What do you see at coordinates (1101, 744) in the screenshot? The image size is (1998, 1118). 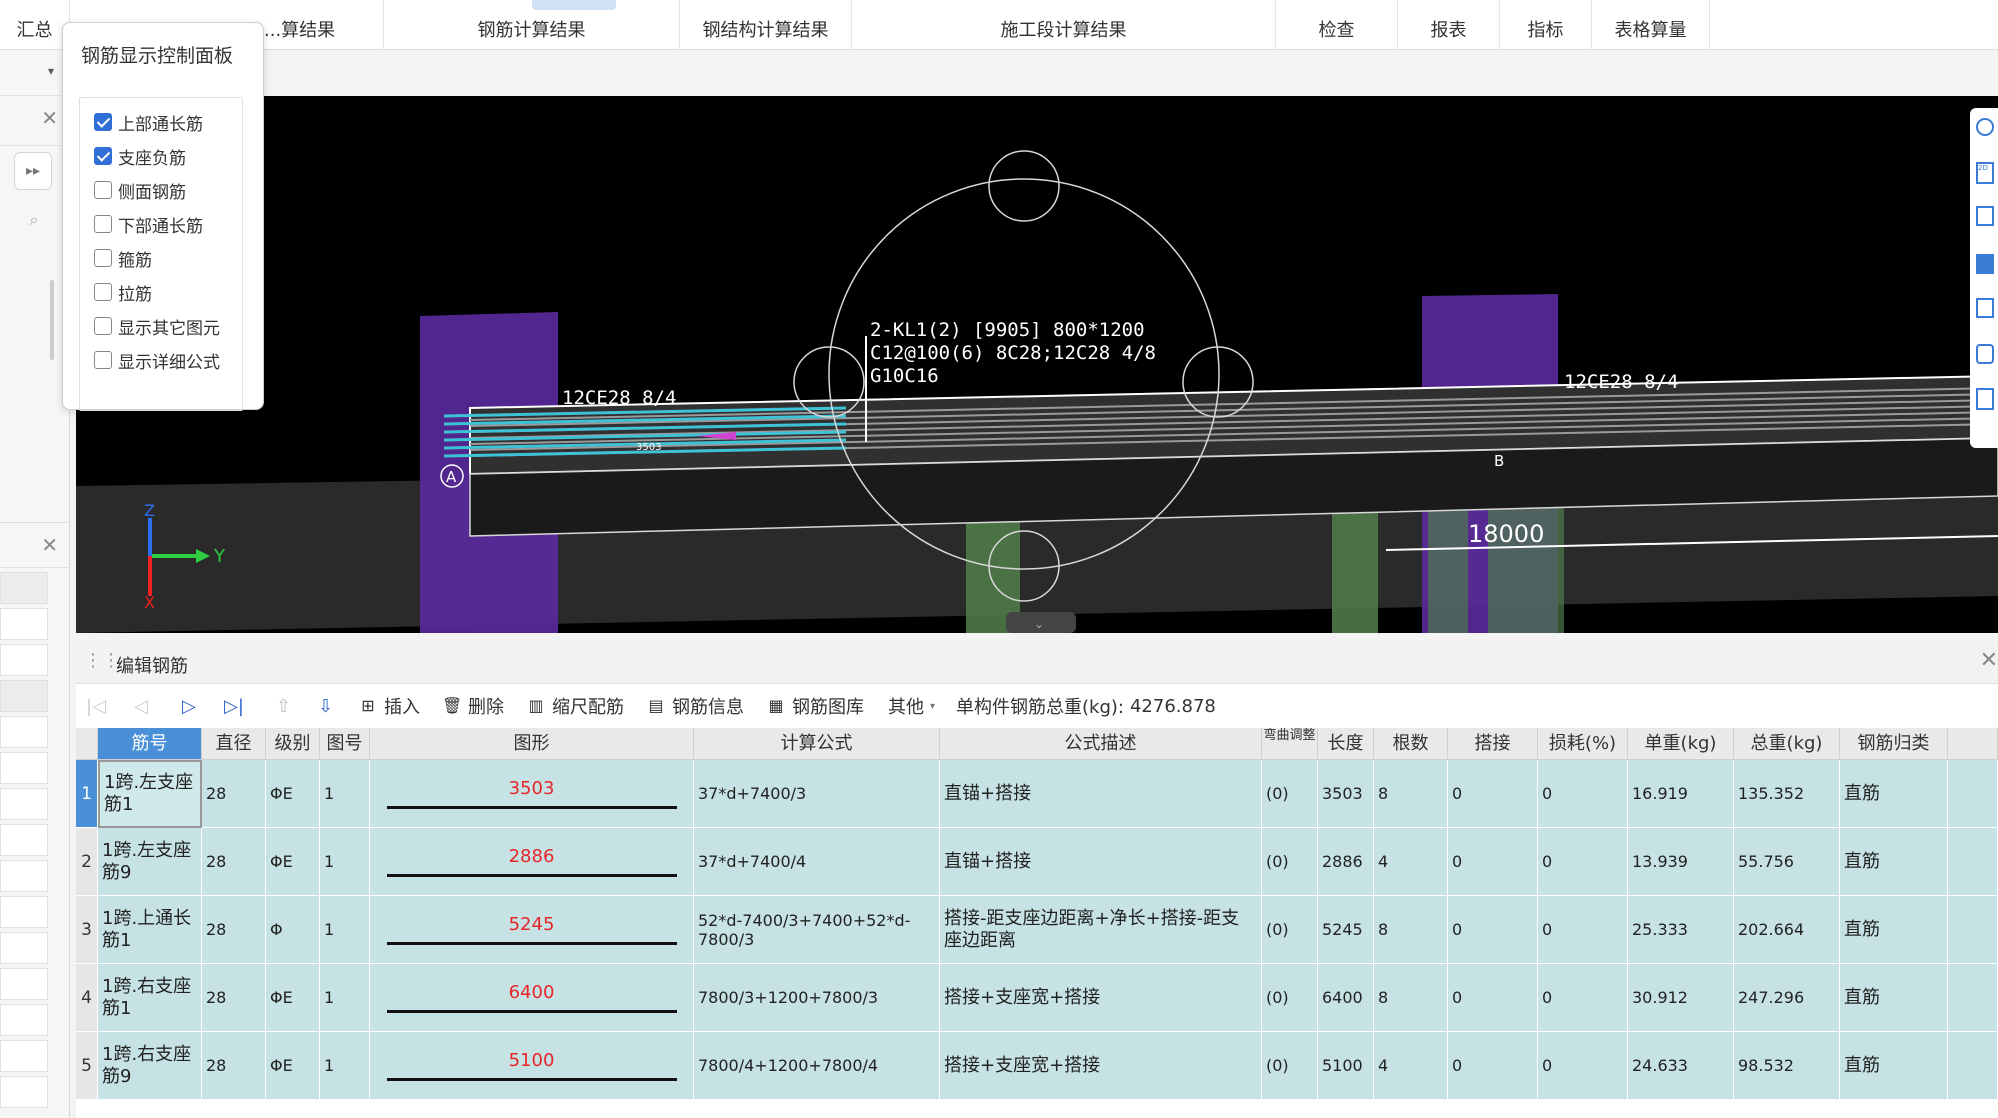 I see `column-header: 公式描述` at bounding box center [1101, 744].